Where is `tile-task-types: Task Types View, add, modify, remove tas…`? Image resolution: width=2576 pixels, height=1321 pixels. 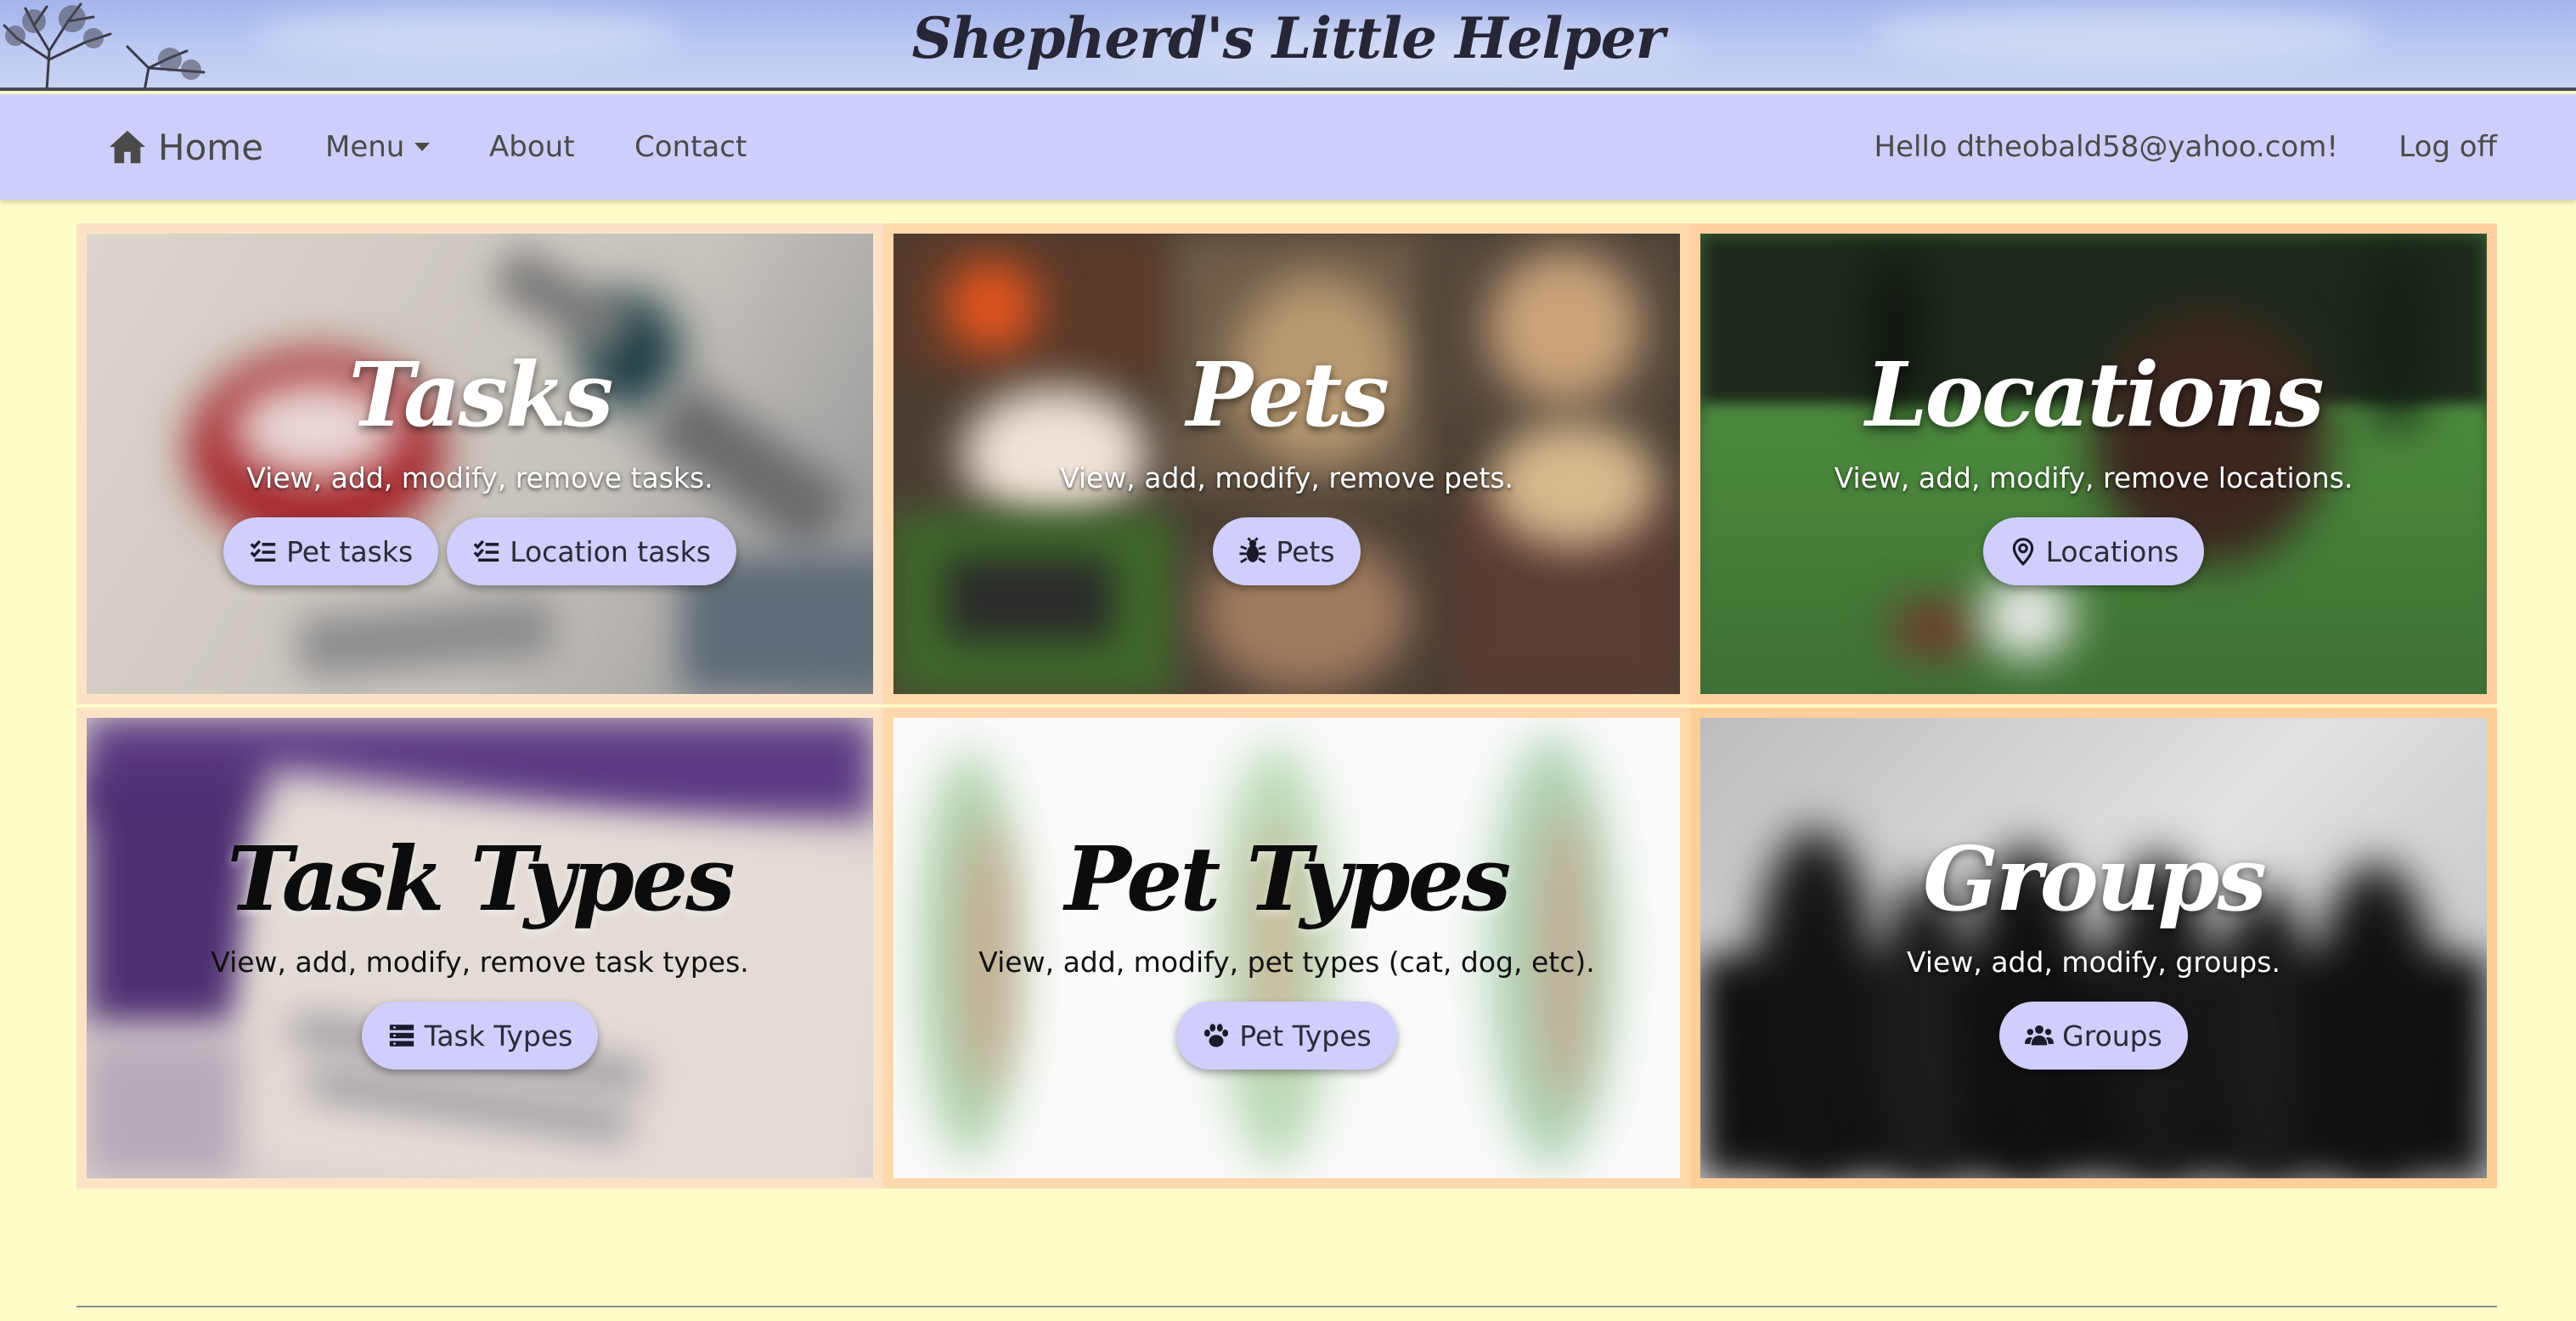
tile-task-types: Task Types View, add, modify, remove tas… is located at coordinates (479, 948).